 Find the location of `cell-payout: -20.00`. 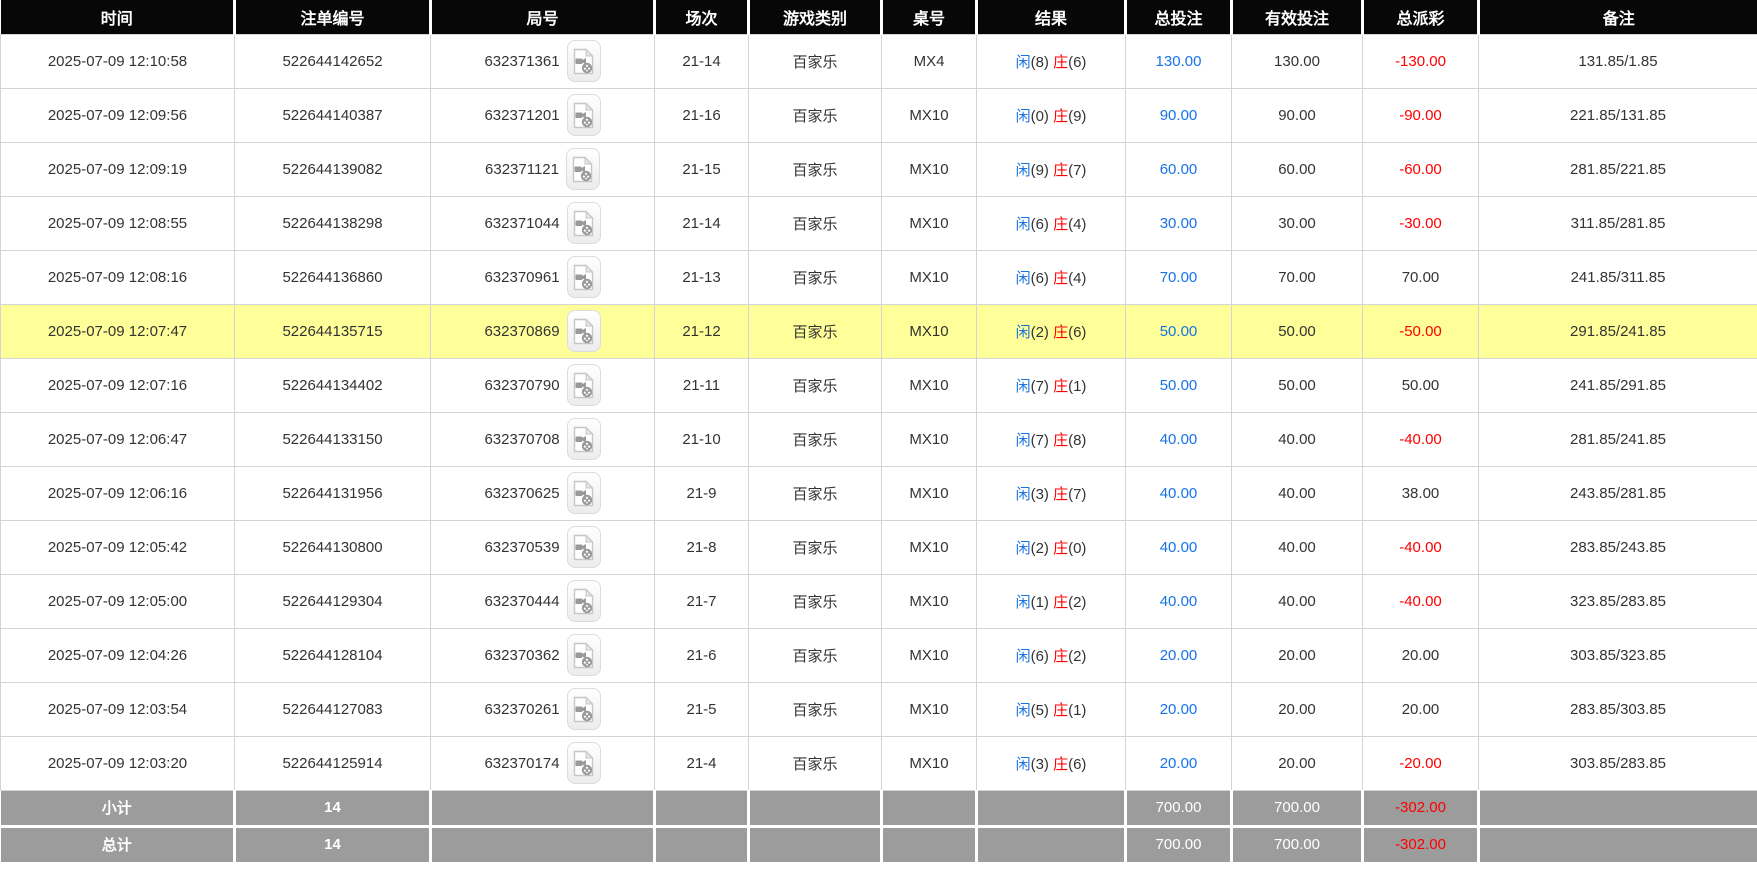

cell-payout: -20.00 is located at coordinates (1420, 763).